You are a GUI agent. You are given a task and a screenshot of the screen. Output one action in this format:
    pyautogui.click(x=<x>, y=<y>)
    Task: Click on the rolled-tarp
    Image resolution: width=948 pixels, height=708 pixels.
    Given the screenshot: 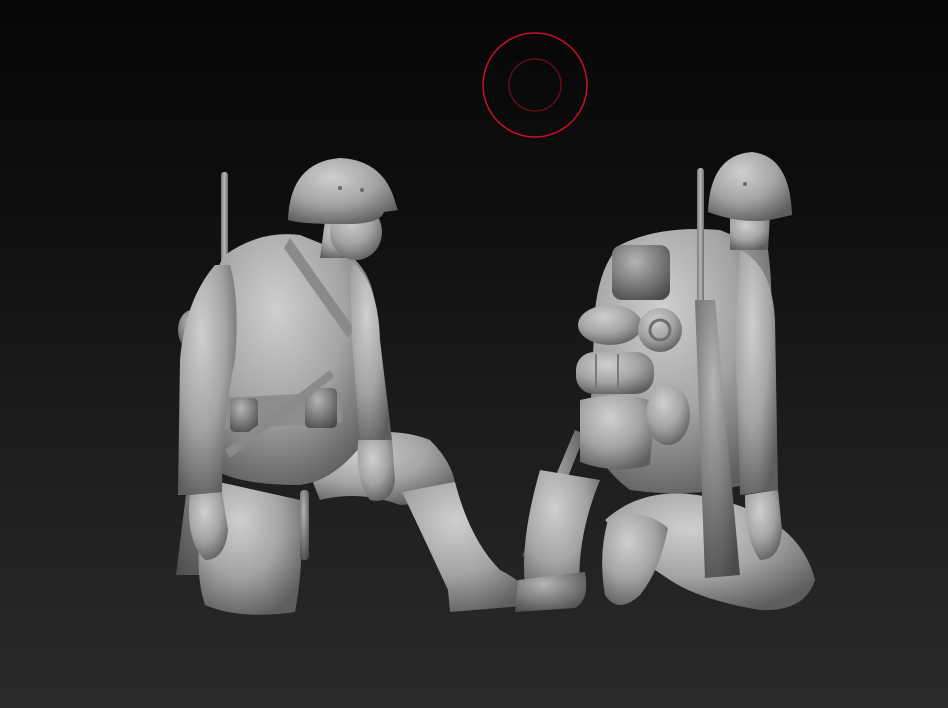 What is the action you would take?
    pyautogui.click(x=610, y=325)
    